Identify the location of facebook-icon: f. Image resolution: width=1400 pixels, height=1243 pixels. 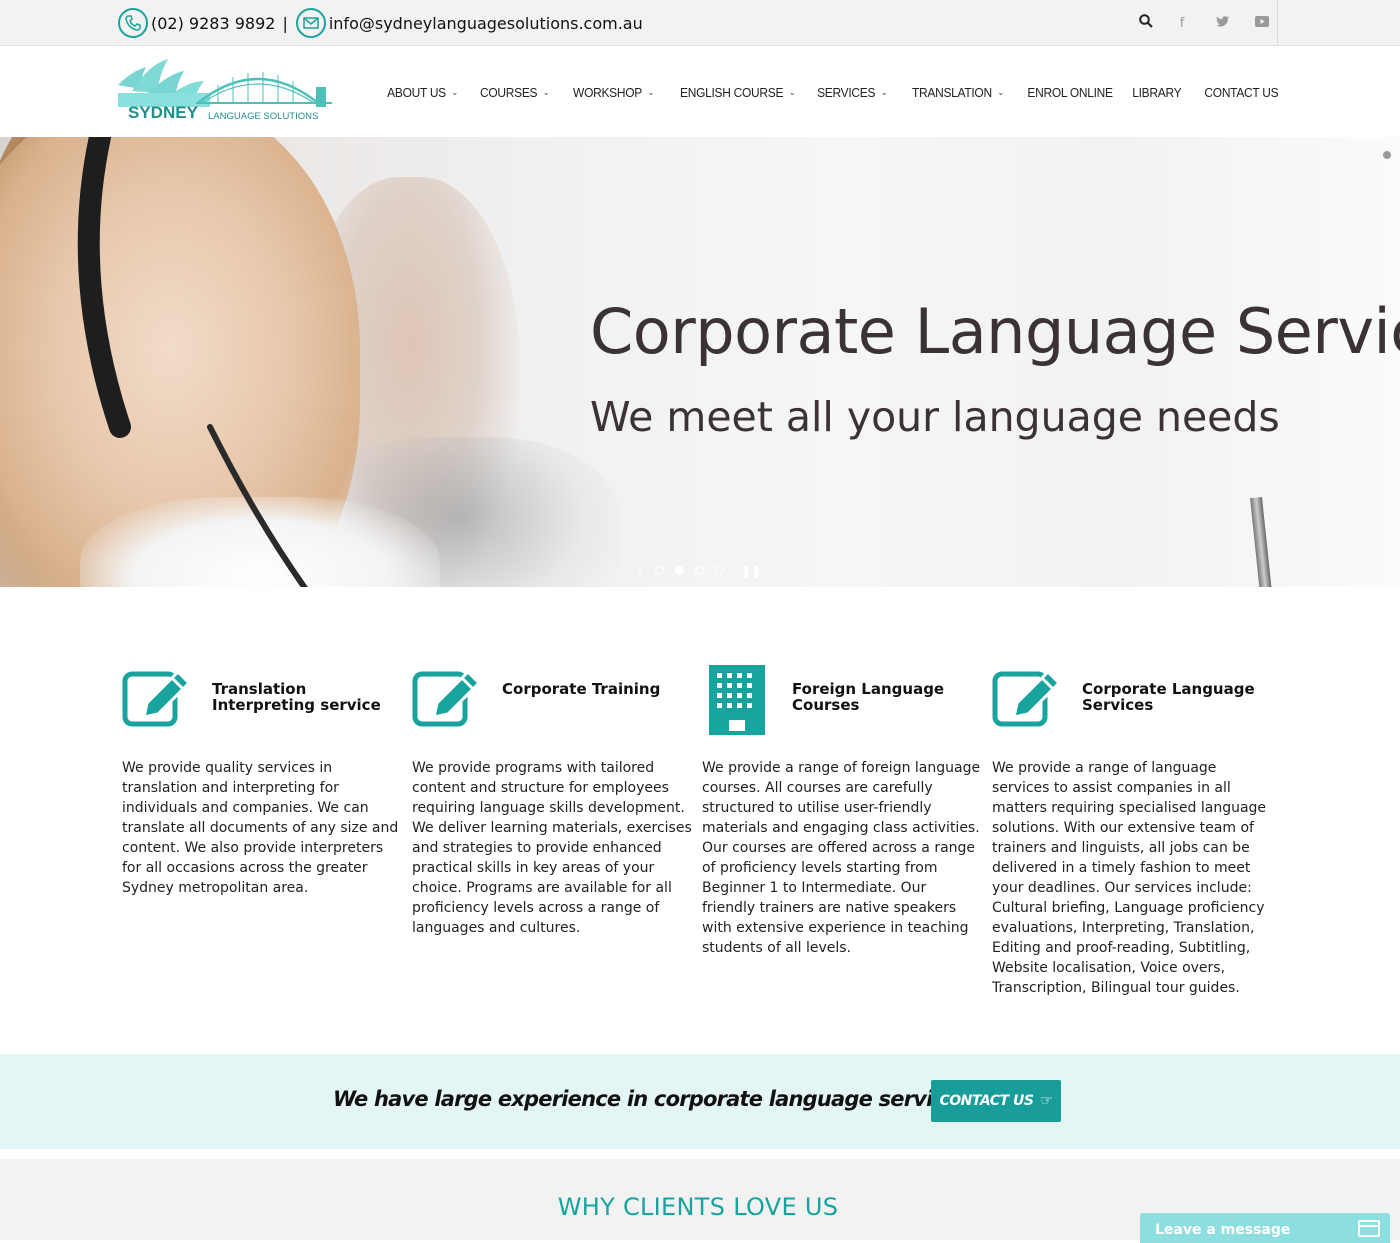
(1182, 23).